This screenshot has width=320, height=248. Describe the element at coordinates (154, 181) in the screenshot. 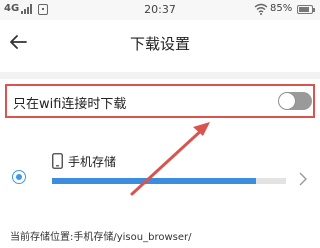

I see `storage-usage-fill` at that location.